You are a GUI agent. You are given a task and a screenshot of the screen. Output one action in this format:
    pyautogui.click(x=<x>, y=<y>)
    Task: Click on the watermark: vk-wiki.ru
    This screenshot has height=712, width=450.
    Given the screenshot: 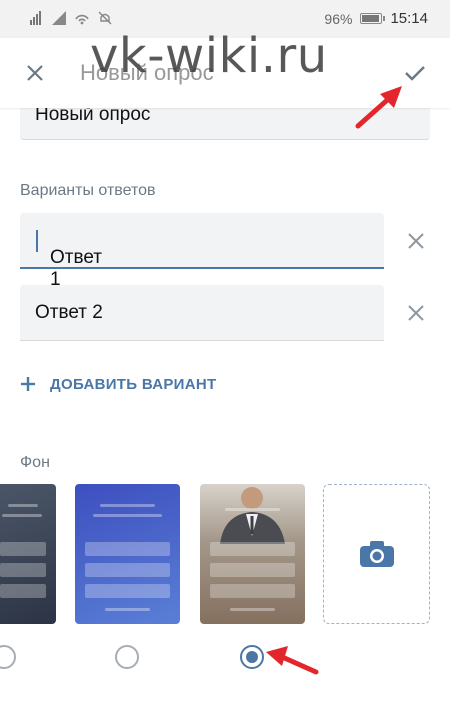 What is the action you would take?
    pyautogui.click(x=209, y=56)
    